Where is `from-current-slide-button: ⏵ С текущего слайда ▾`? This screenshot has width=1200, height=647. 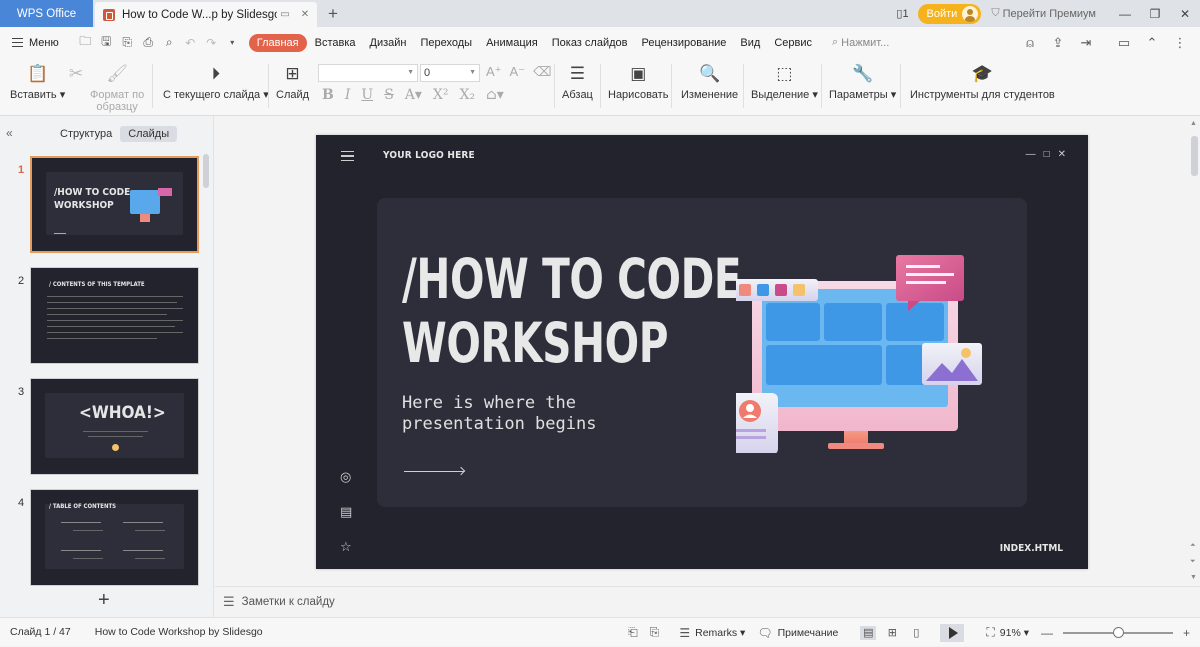
from-current-slide-button: ⏵ С текущего слайда ▾ is located at coordinates (216, 81).